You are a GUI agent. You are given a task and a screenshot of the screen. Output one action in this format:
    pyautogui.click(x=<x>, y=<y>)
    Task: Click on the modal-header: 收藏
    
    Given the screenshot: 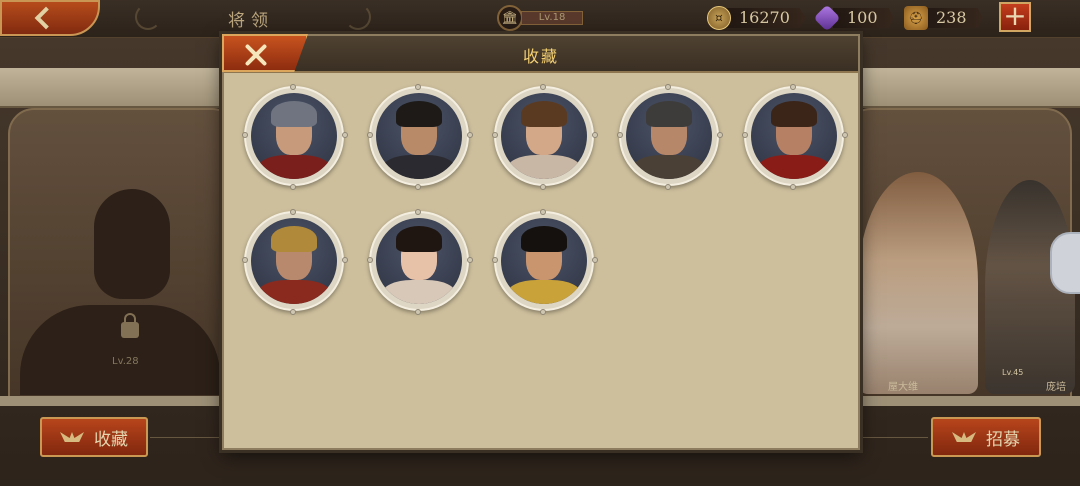 What is the action you would take?
    pyautogui.click(x=541, y=54)
    